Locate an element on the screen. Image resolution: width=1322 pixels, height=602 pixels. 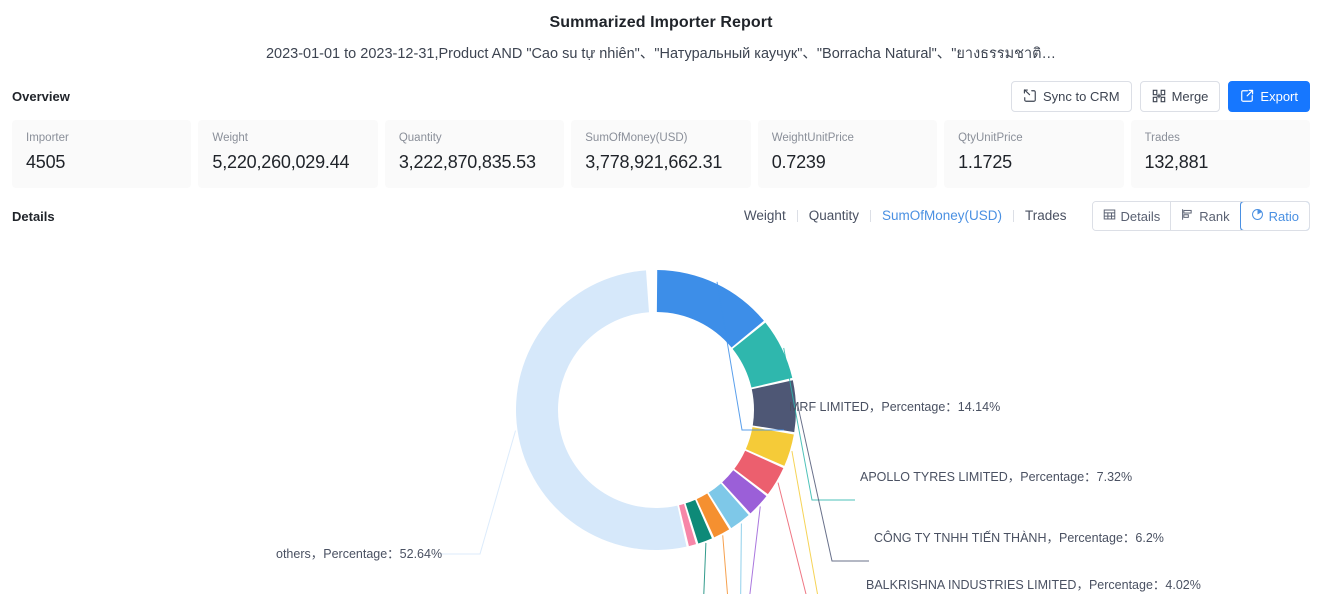
view-button-label: Details is located at coordinates (1140, 216).